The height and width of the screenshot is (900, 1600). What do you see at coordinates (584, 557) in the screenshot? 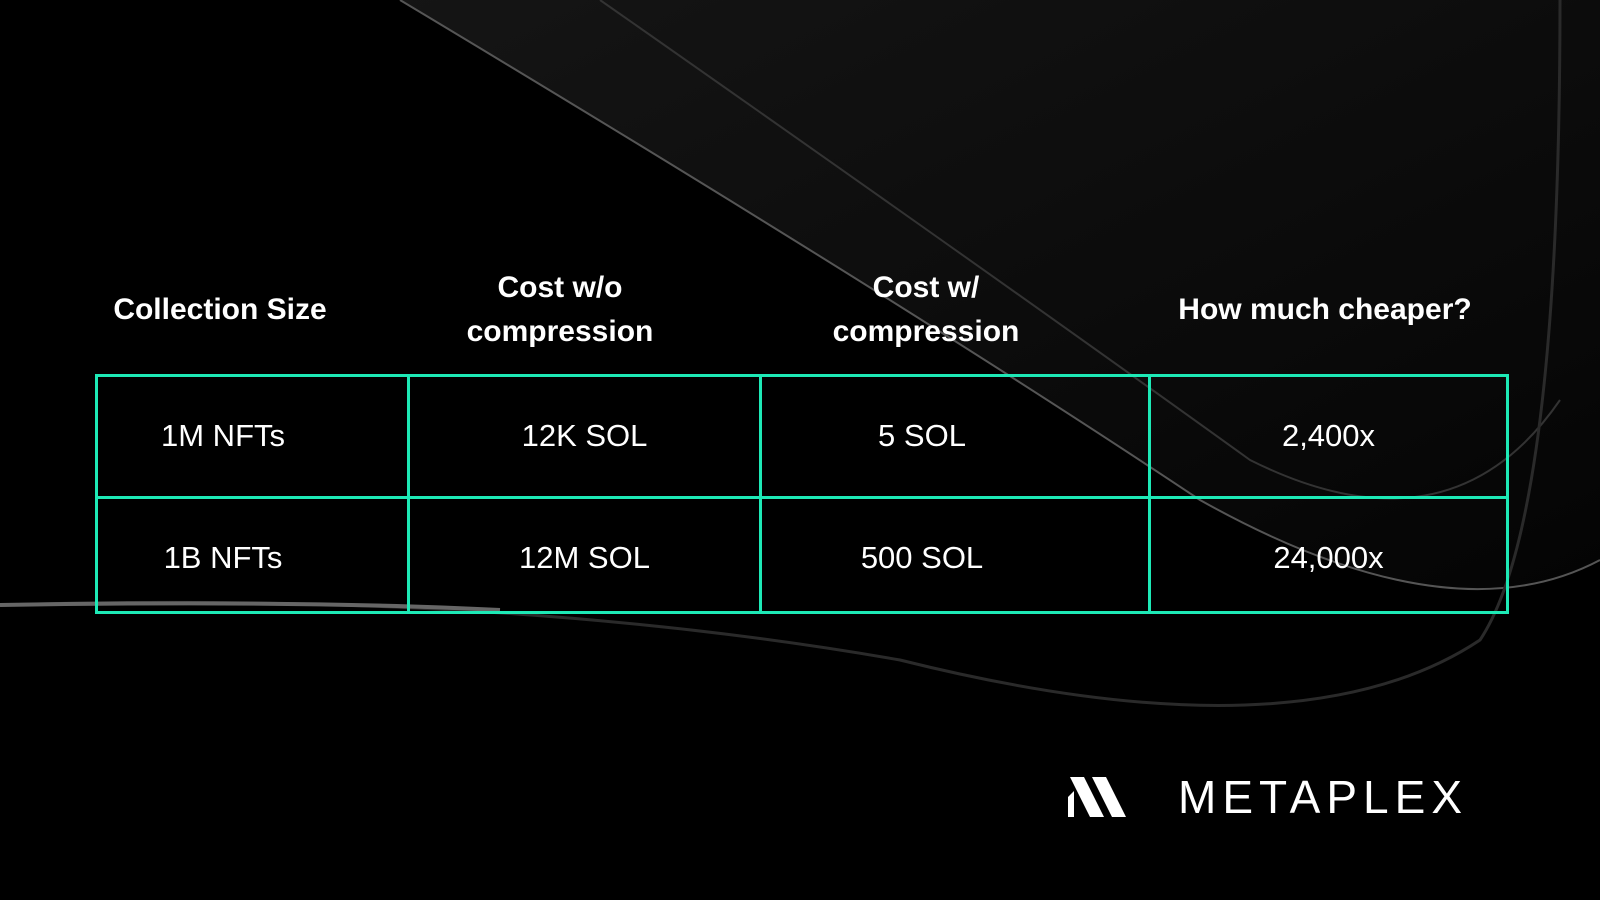
I see `table-cell: 12M SOL` at bounding box center [584, 557].